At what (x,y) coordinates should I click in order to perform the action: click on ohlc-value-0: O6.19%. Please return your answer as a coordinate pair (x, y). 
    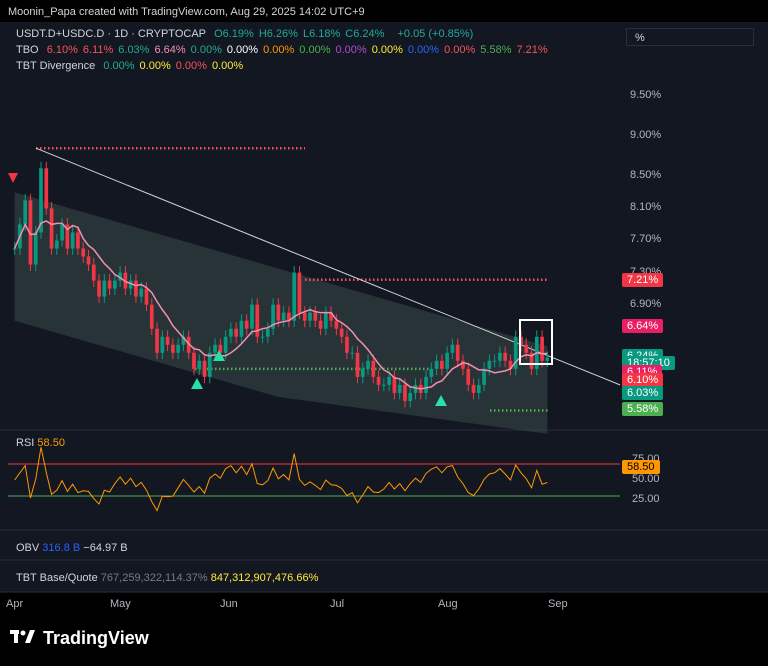
    Looking at the image, I should click on (234, 34).